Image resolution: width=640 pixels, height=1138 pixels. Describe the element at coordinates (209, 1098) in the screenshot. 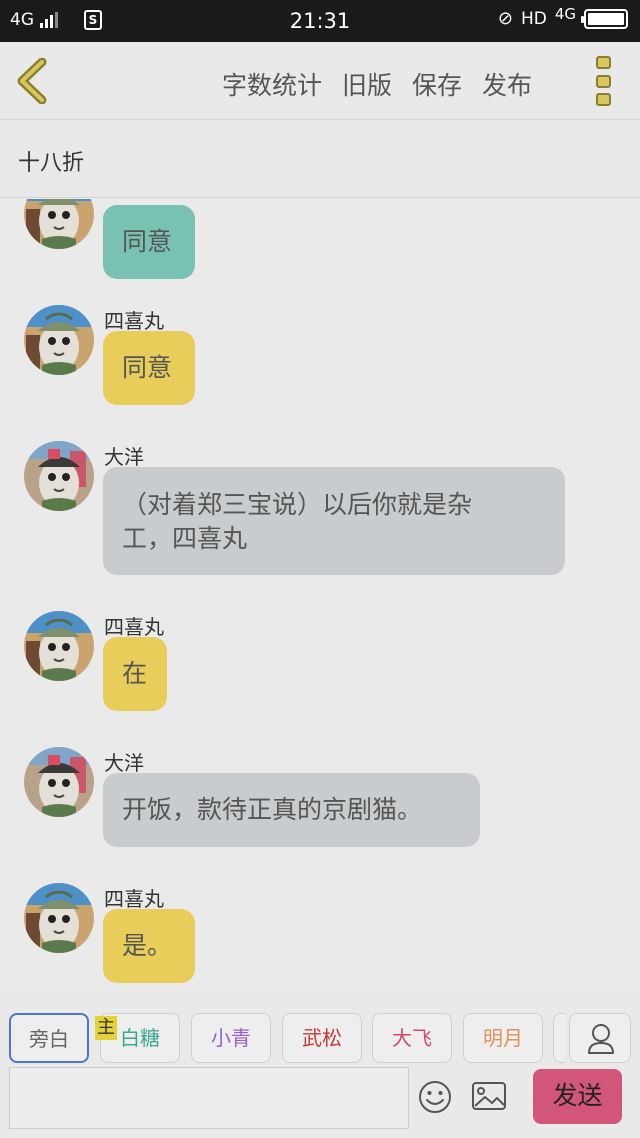

I see `message-input` at that location.